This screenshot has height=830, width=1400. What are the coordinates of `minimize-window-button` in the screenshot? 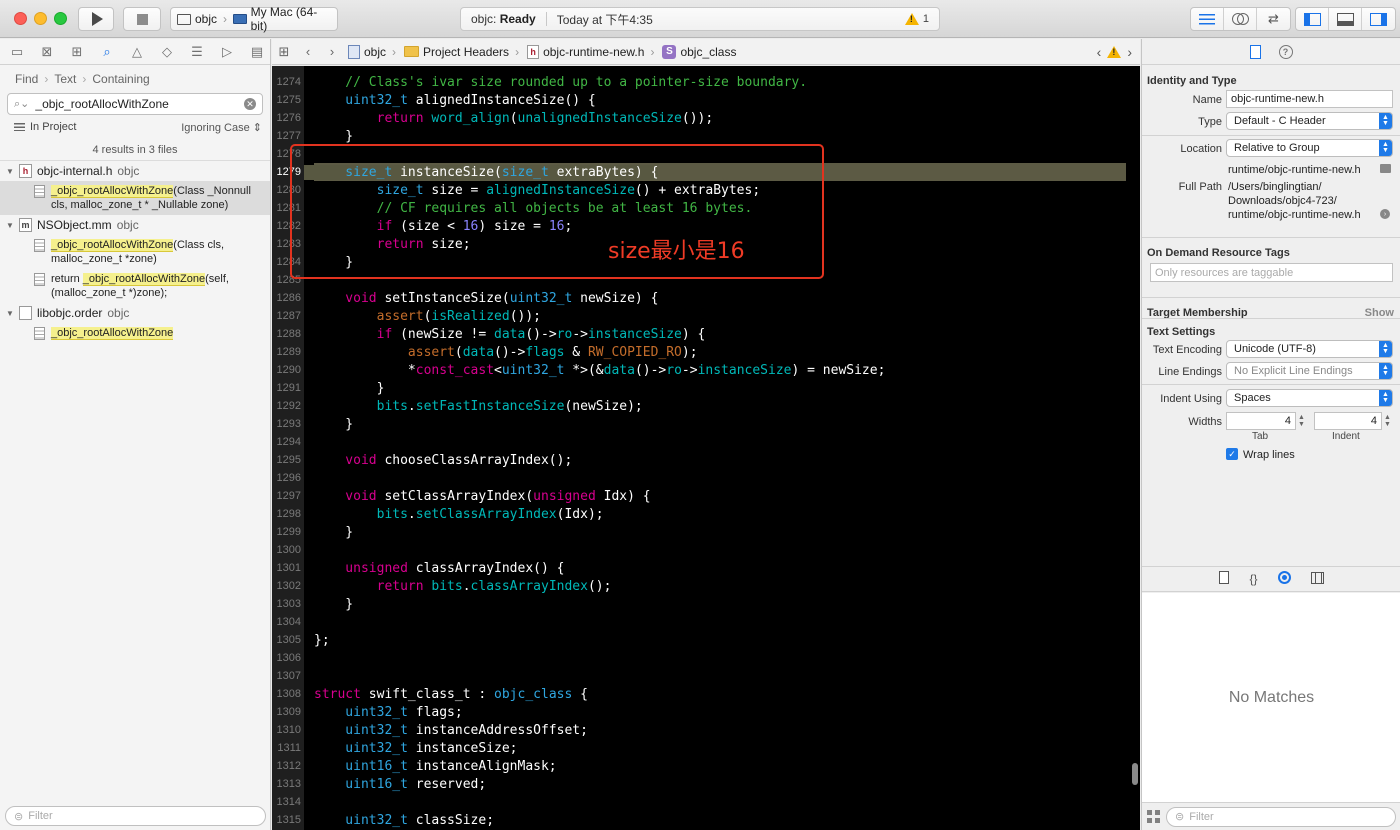 It's located at (40, 18).